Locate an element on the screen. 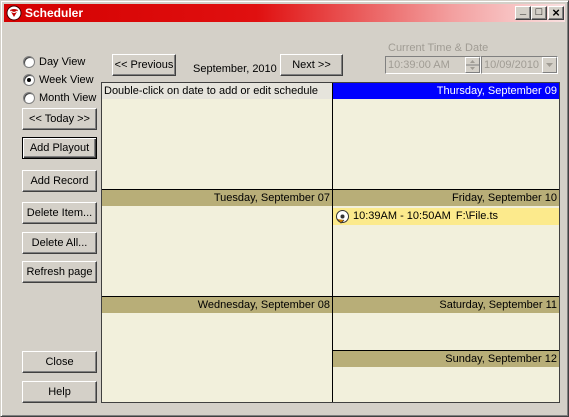 The image size is (569, 417). close-window-button: × is located at coordinates (556, 13).